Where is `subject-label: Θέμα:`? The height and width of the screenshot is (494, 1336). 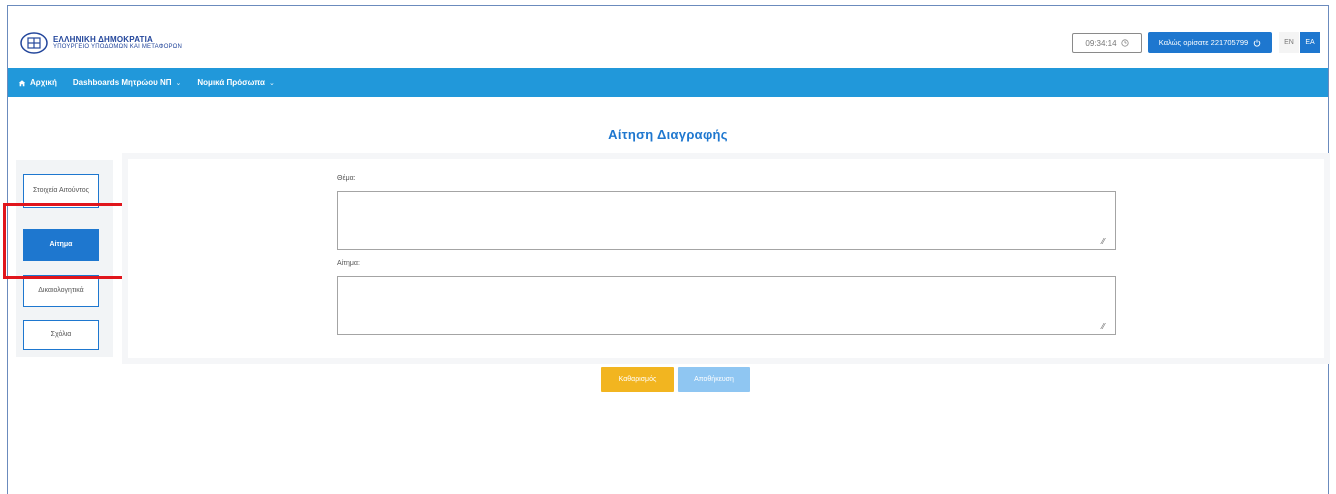
subject-label: Θέμα: is located at coordinates (346, 178).